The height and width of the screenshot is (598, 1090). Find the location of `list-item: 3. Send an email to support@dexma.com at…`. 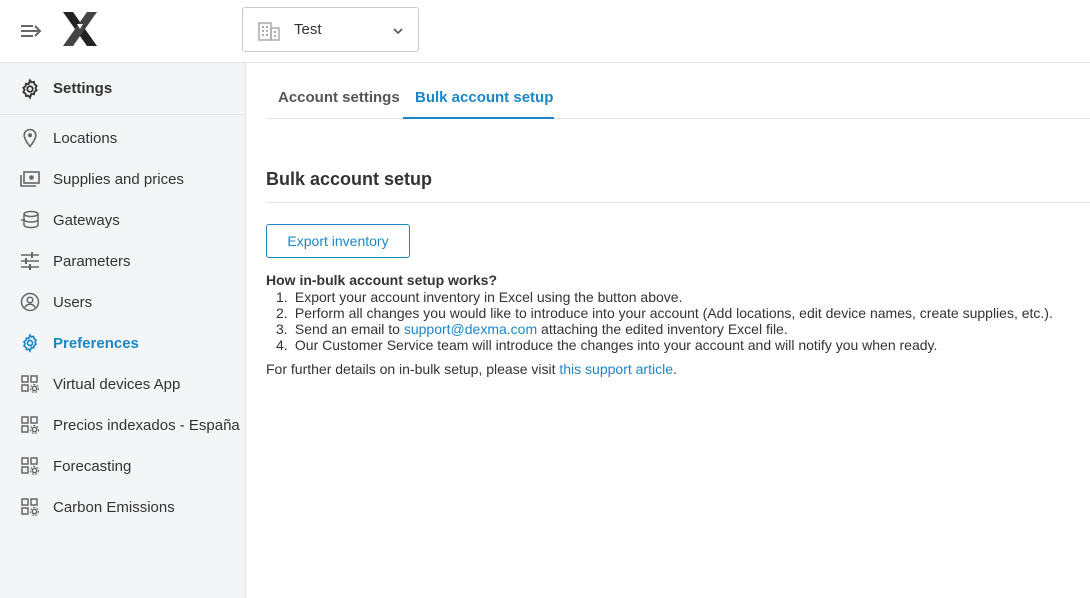

list-item: 3. Send an email to support@dexma.com at… is located at coordinates (532, 329).